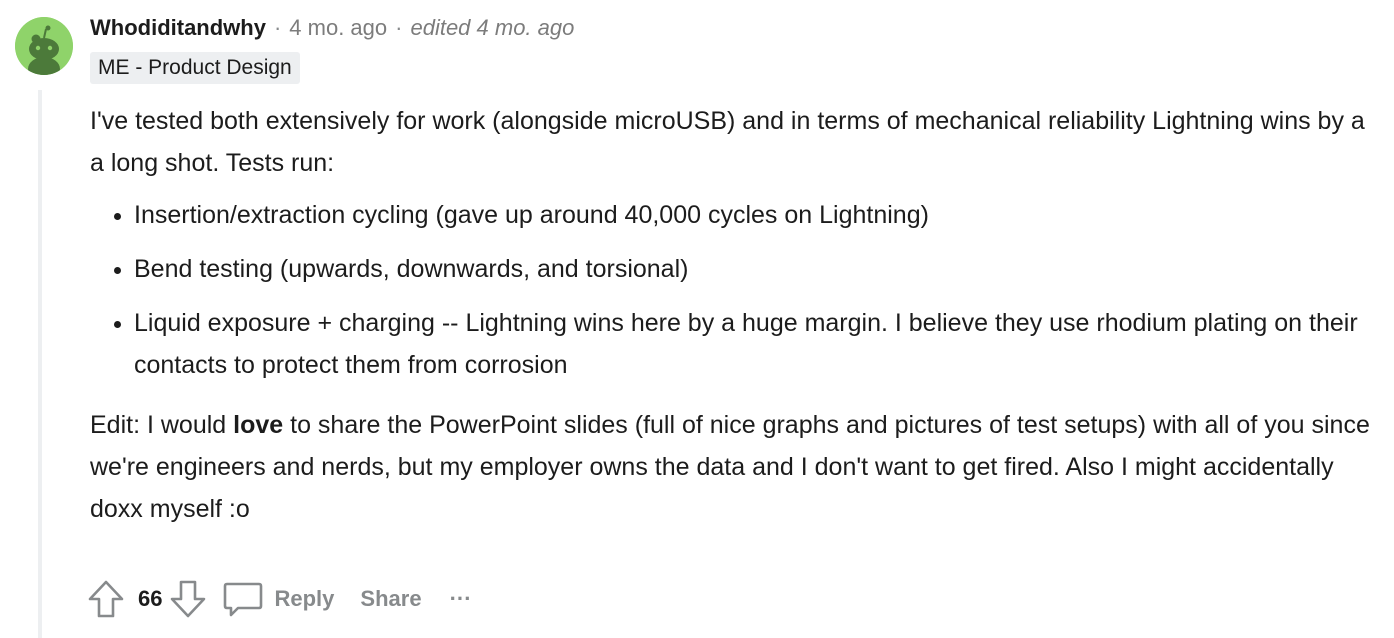  Describe the element at coordinates (304, 598) in the screenshot. I see `reply-label: Reply` at that location.